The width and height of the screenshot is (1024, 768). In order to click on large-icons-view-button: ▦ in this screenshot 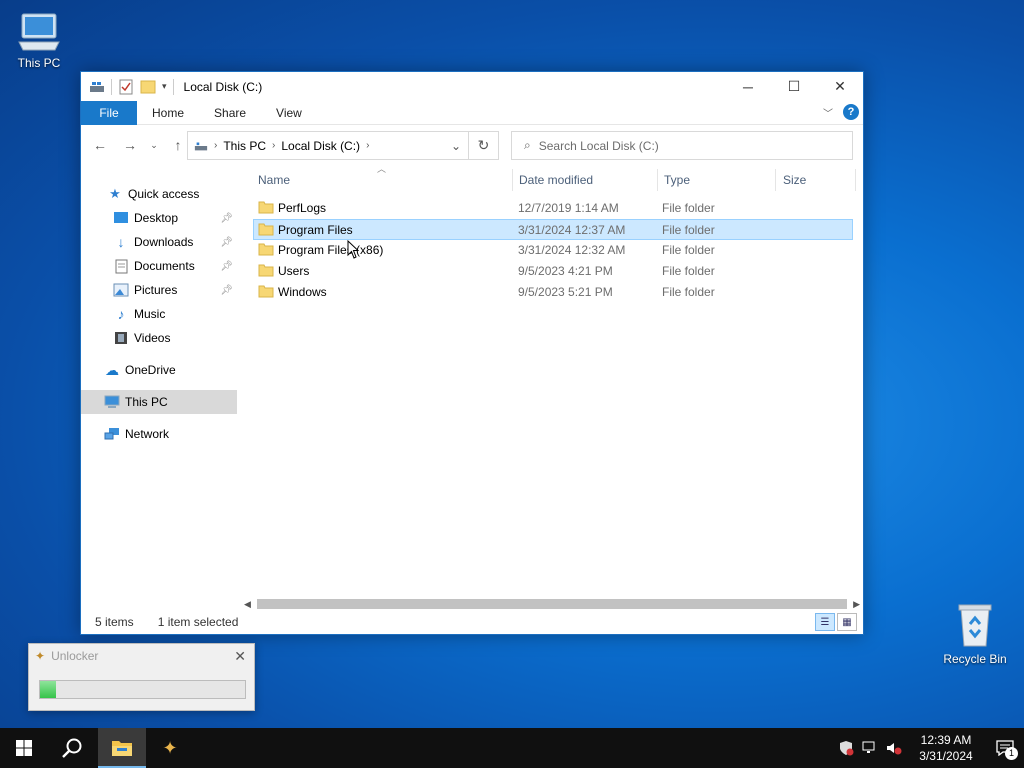, I will do `click(847, 622)`.